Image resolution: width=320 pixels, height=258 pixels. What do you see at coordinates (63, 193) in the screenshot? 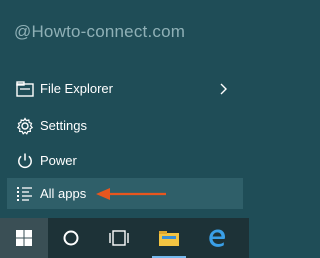
I see `all-apps-label: All apps` at bounding box center [63, 193].